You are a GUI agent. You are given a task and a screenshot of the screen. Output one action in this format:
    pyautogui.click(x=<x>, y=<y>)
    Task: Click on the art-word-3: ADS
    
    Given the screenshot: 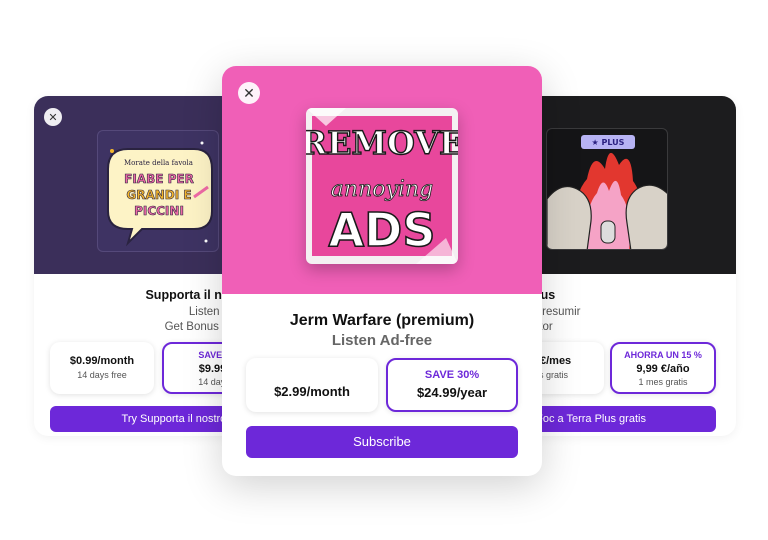 What is the action you would take?
    pyautogui.click(x=382, y=230)
    